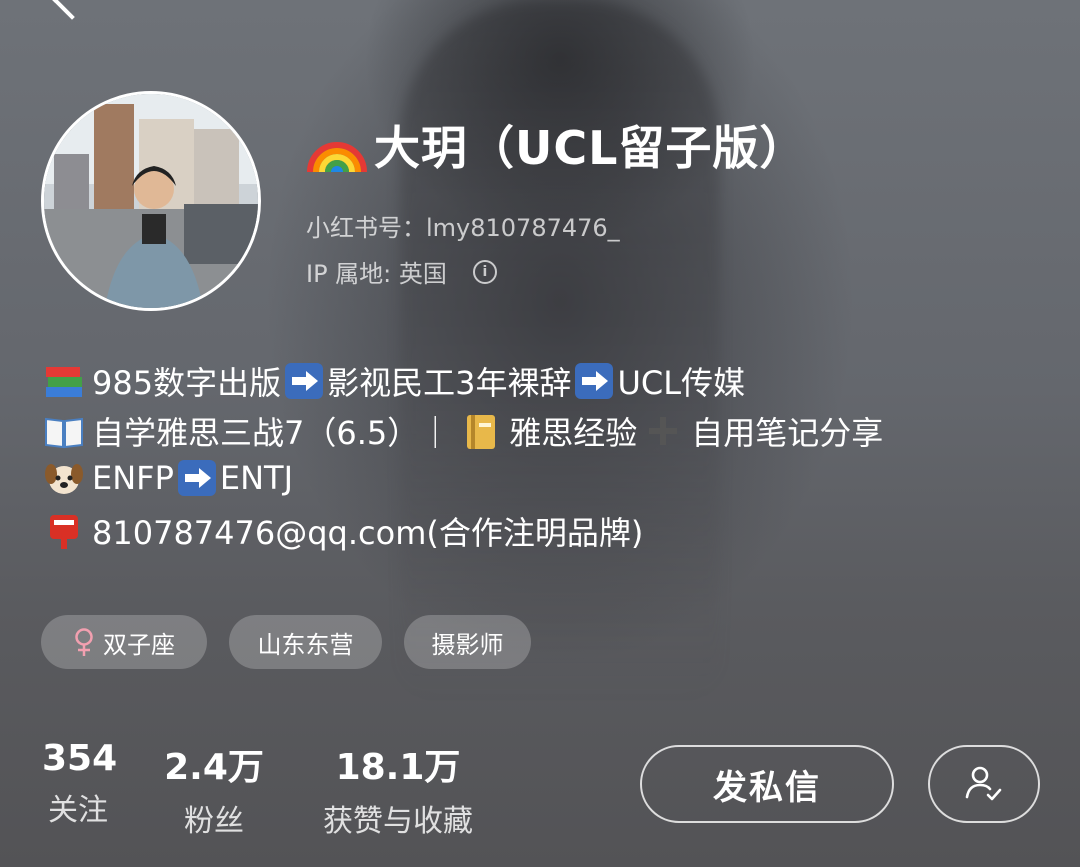 Image resolution: width=1080 pixels, height=867 pixels. What do you see at coordinates (64, 431) in the screenshot?
I see `open-book-icon` at bounding box center [64, 431].